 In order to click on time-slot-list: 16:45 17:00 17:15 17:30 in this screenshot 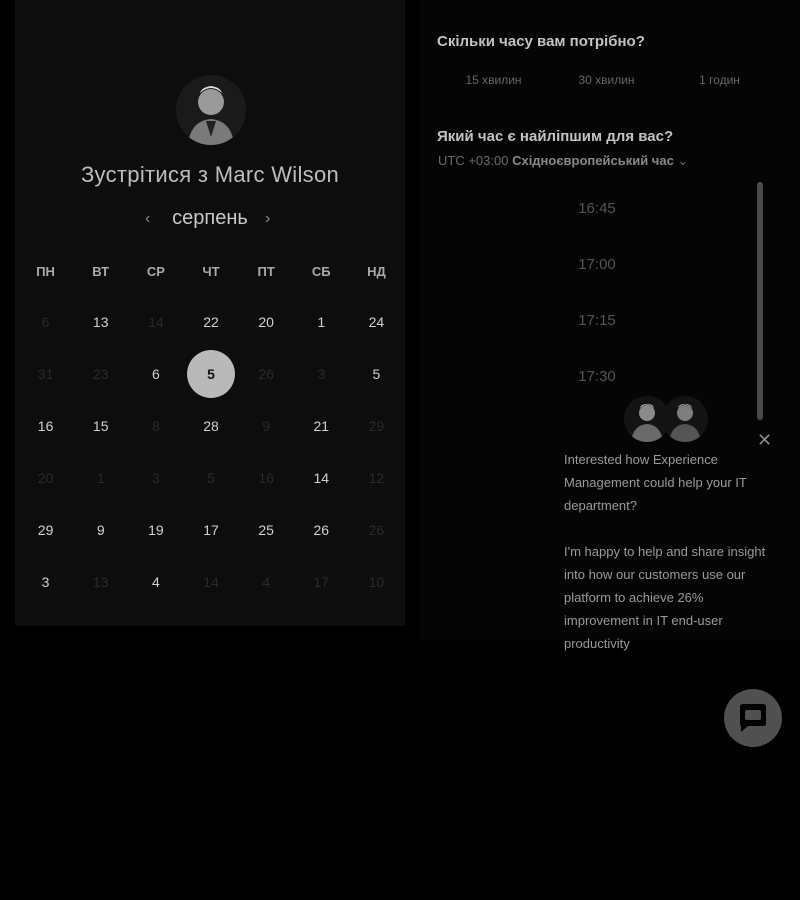, I will do `click(597, 292)`.